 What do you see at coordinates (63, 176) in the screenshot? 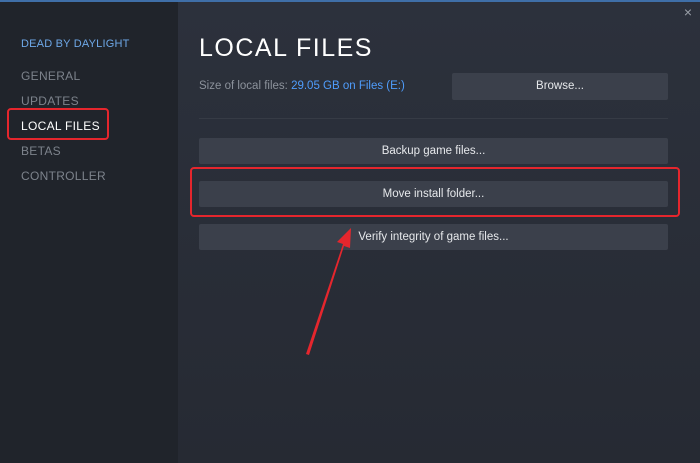
I see `sidebar-item-controller: CONTROLLER` at bounding box center [63, 176].